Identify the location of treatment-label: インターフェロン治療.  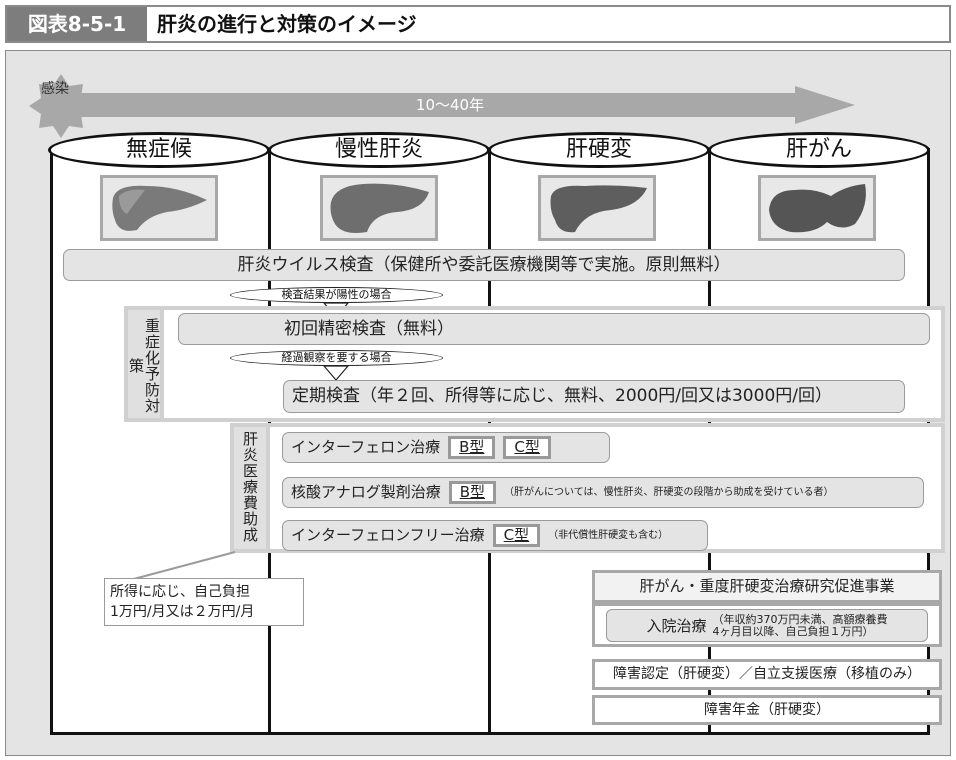
(366, 447).